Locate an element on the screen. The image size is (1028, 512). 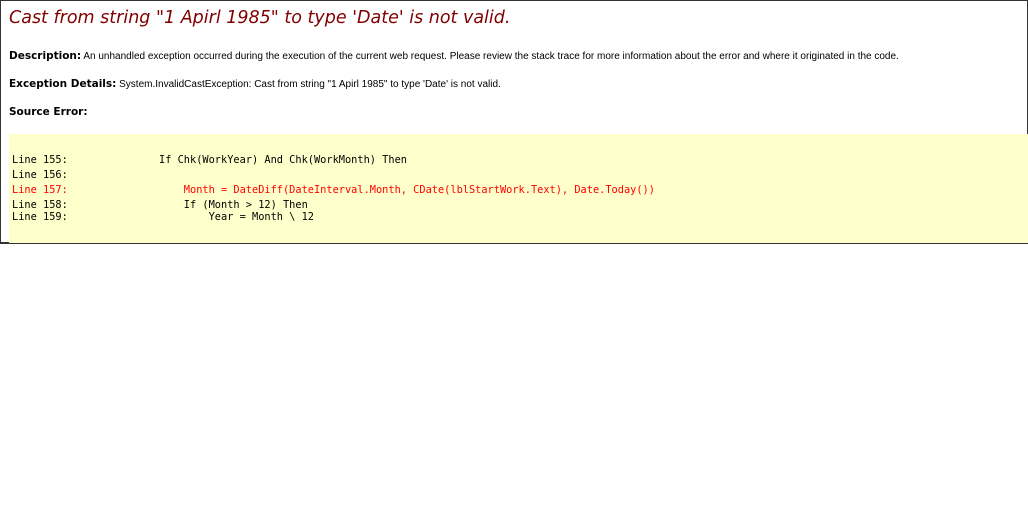
code-line: Line 156: is located at coordinates (85, 175).